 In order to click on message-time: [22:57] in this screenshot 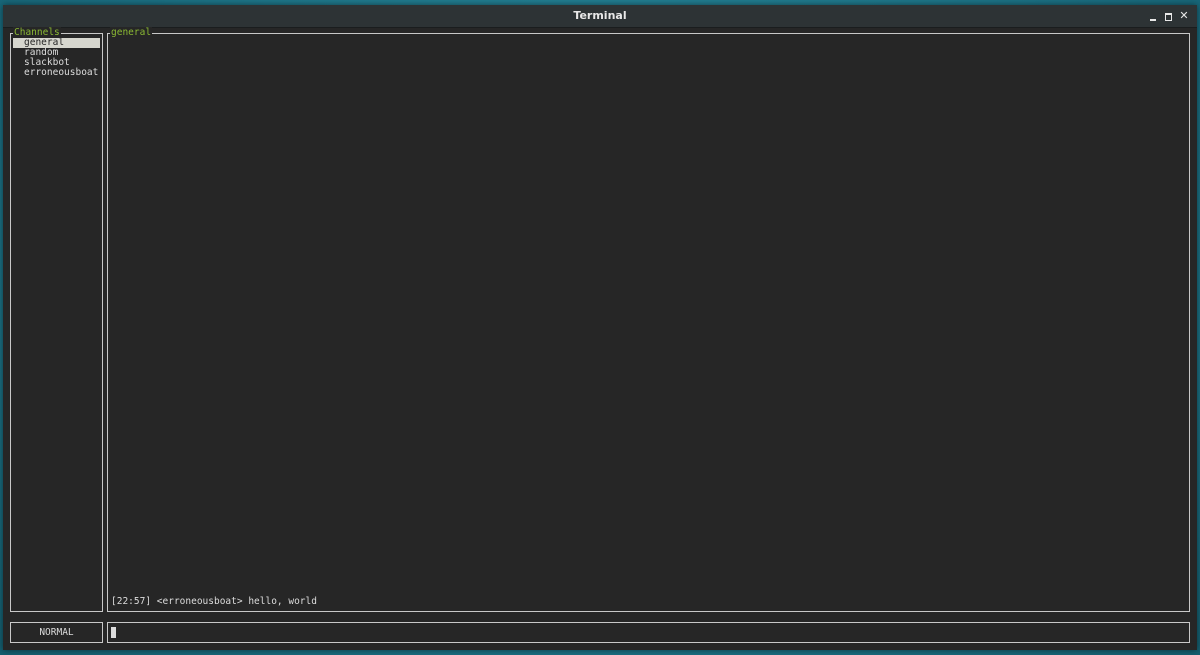, I will do `click(131, 601)`.